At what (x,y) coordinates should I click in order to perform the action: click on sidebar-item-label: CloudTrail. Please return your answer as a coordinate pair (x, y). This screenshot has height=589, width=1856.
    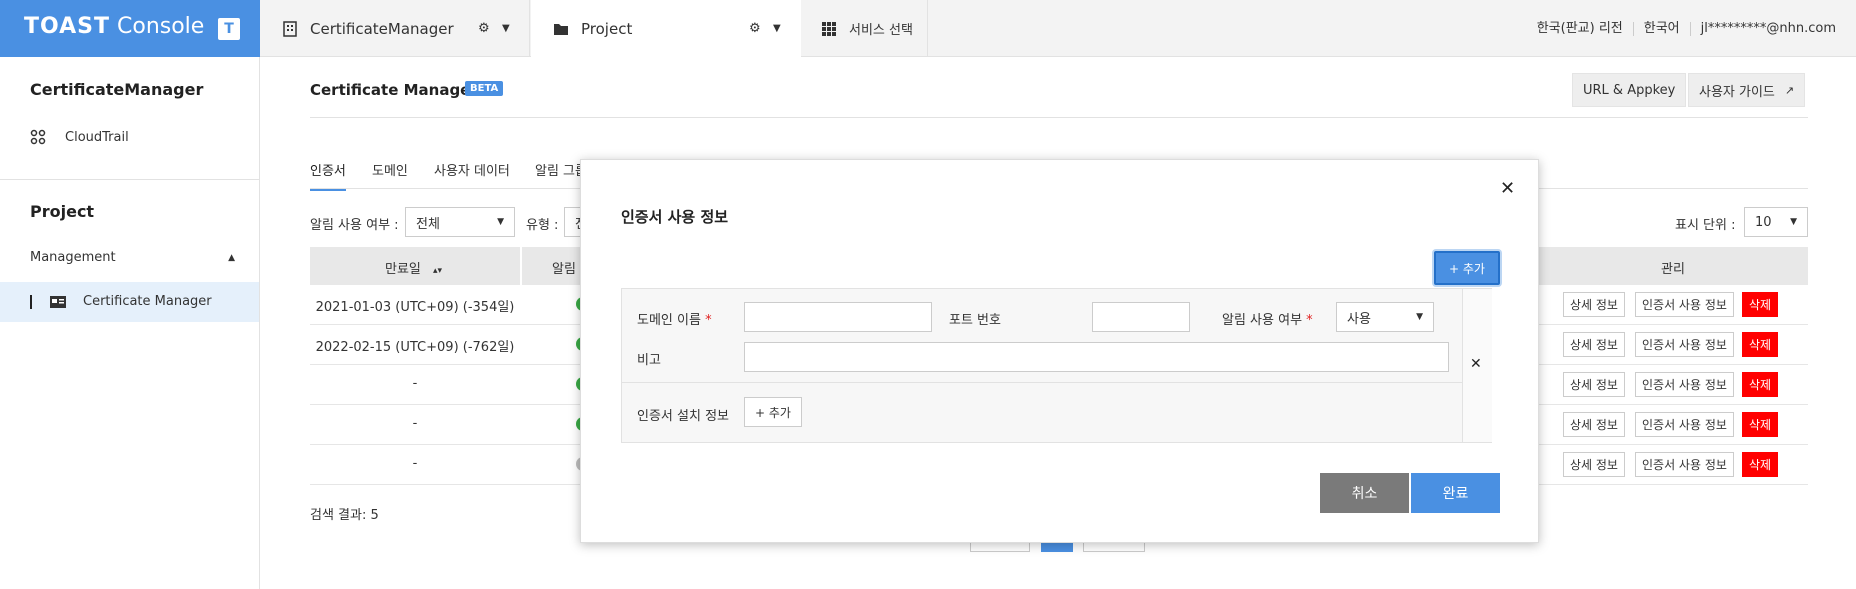
    Looking at the image, I should click on (97, 137).